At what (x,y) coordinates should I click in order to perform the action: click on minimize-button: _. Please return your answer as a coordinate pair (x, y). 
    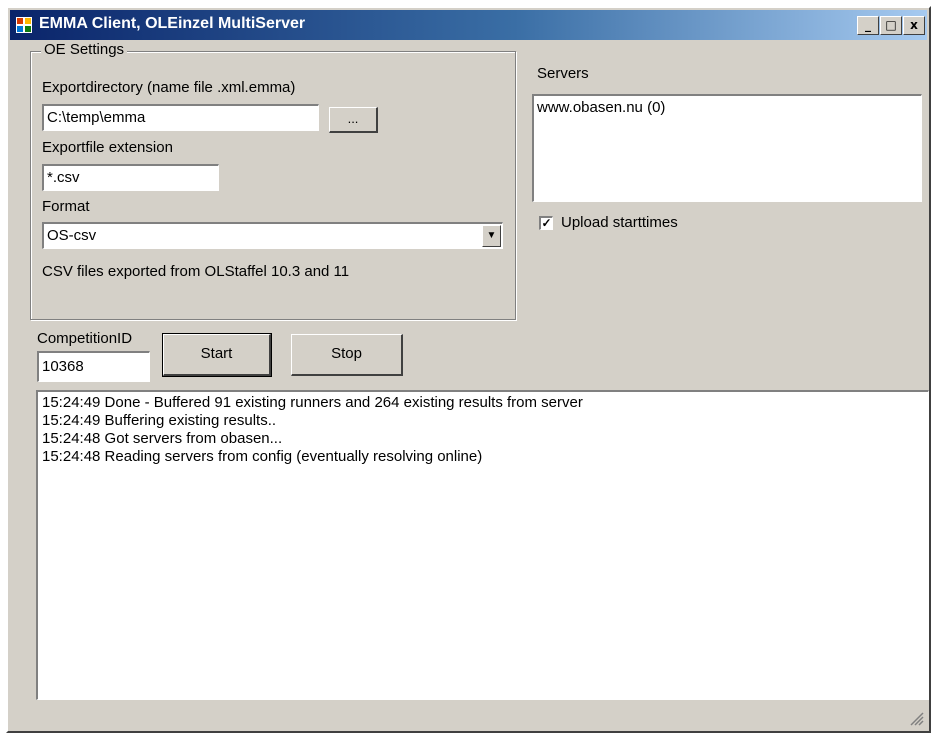
    Looking at the image, I should click on (868, 25).